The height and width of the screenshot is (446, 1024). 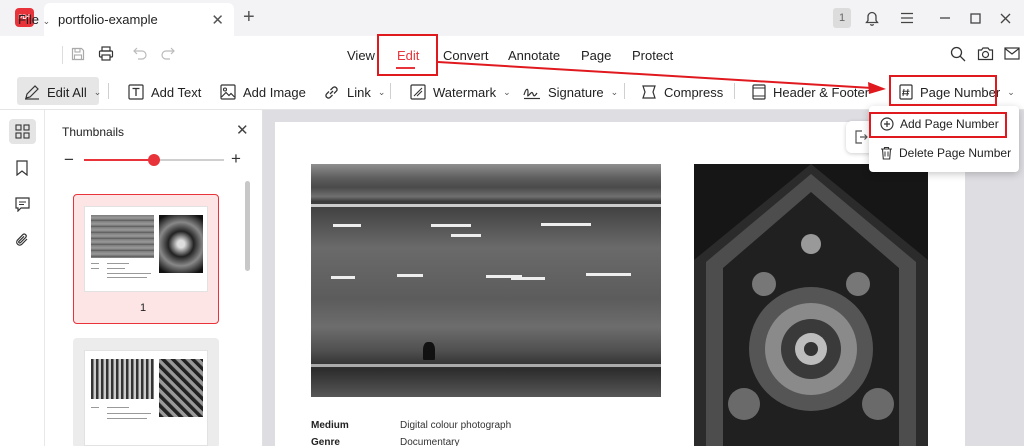 I want to click on link-icon, so click(x=331, y=92).